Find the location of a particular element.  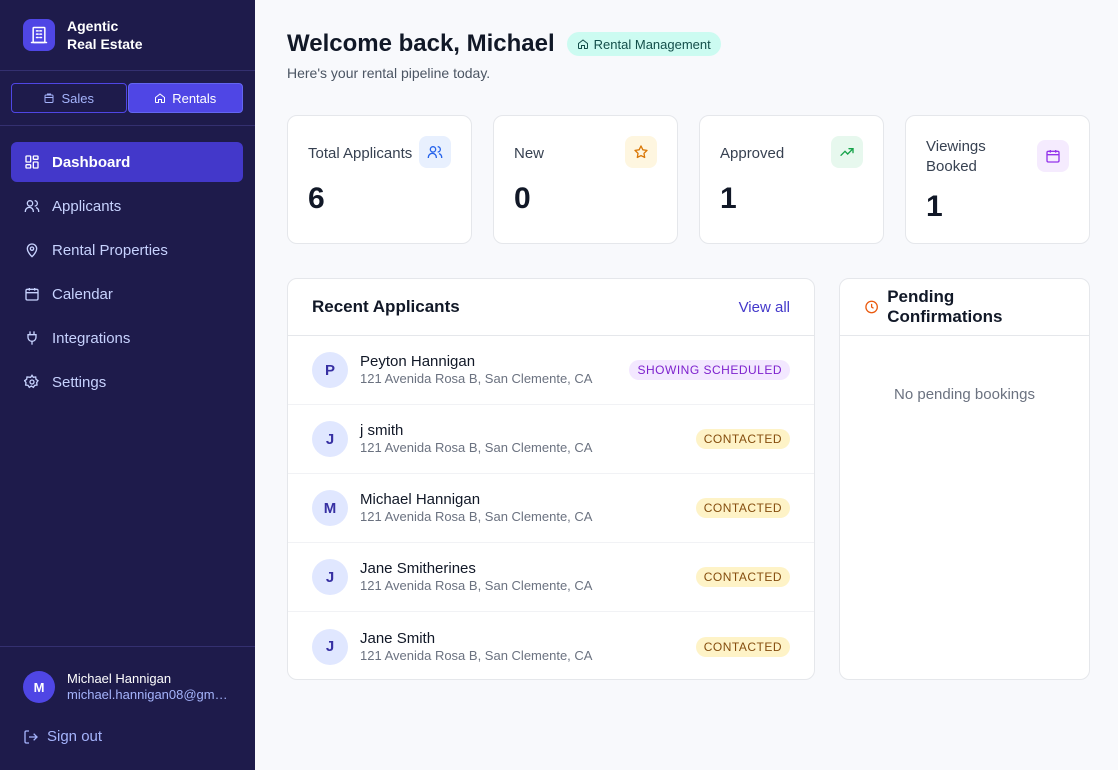

sidebar-item-label: Settings is located at coordinates (79, 382).